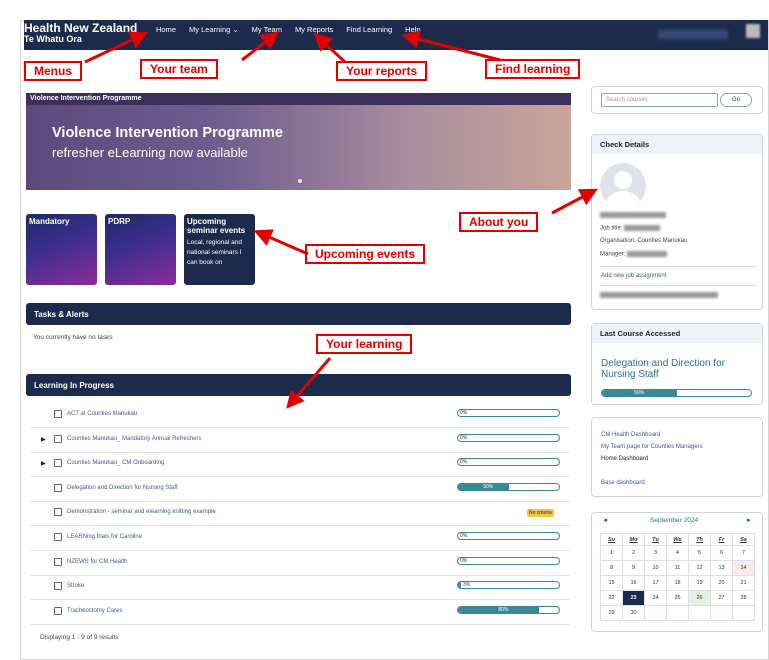 This screenshot has width=769, height=660. What do you see at coordinates (655, 583) in the screenshot?
I see `calendar-day: 17` at bounding box center [655, 583].